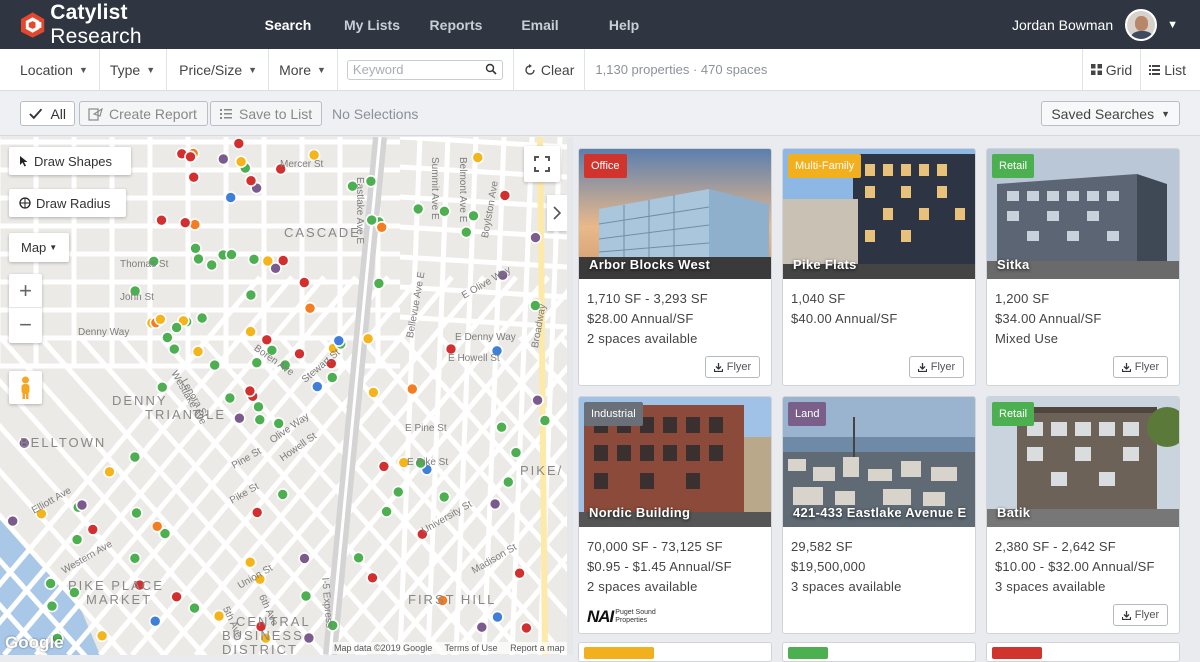 Image resolution: width=1200 pixels, height=662 pixels. Describe the element at coordinates (303, 69) in the screenshot. I see `more-filter: More ▼` at that location.